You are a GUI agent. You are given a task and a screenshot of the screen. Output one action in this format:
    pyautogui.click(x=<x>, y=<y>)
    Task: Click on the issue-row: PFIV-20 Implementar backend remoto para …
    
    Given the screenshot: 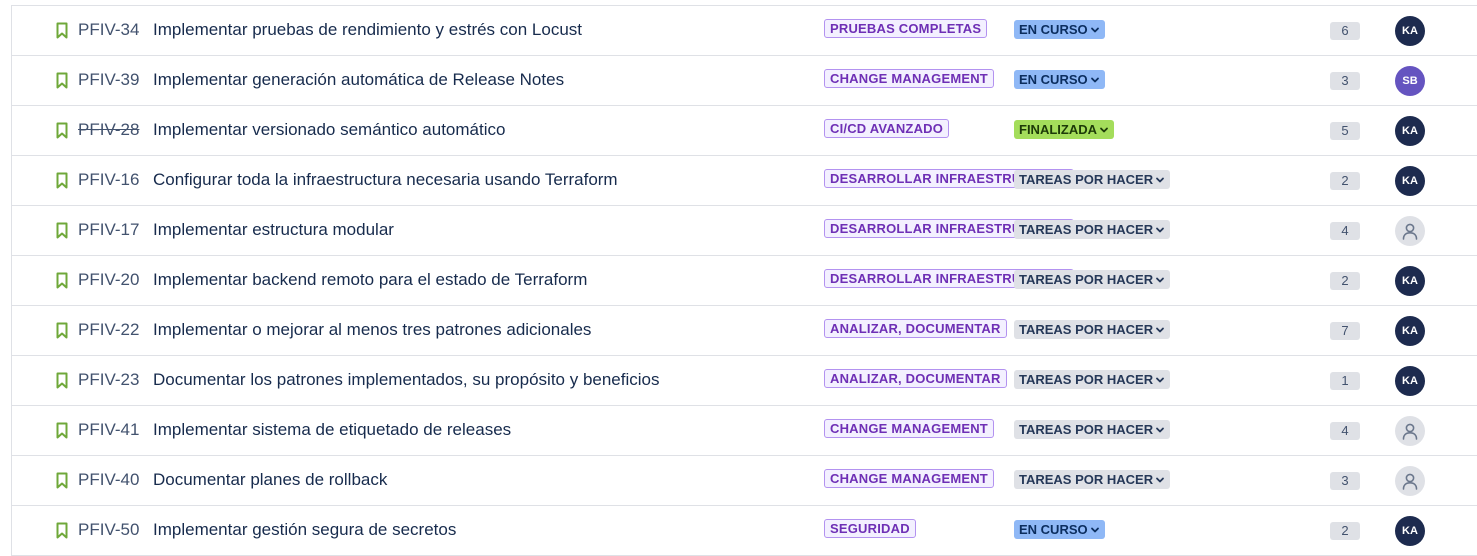 What is the action you would take?
    pyautogui.click(x=744, y=281)
    